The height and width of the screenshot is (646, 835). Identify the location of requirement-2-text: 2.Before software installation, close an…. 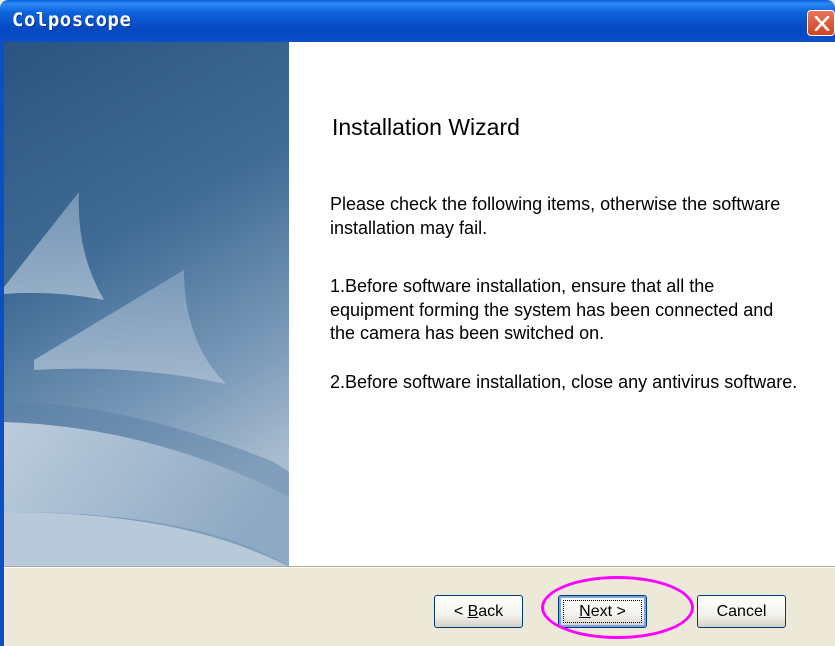
(564, 382).